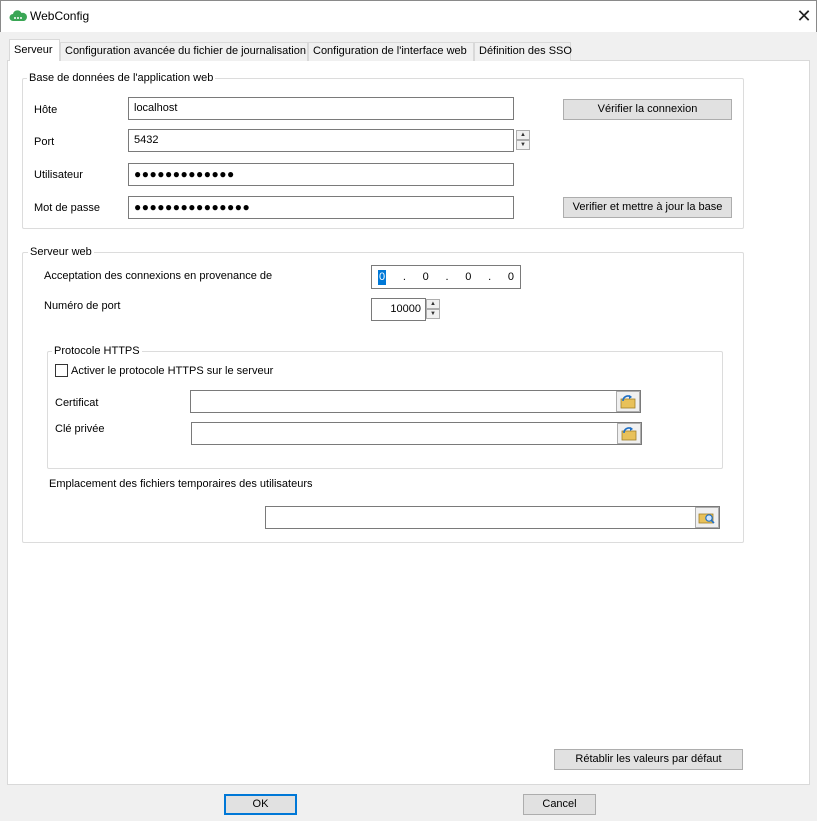 The height and width of the screenshot is (821, 817). What do you see at coordinates (44, 142) in the screenshot?
I see `port-label: Port` at bounding box center [44, 142].